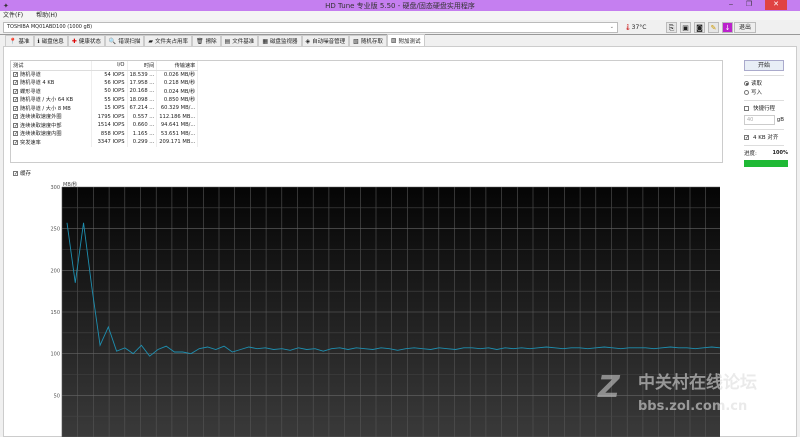  What do you see at coordinates (55, 355) in the screenshot?
I see `y-tick-label: 100` at bounding box center [55, 355].